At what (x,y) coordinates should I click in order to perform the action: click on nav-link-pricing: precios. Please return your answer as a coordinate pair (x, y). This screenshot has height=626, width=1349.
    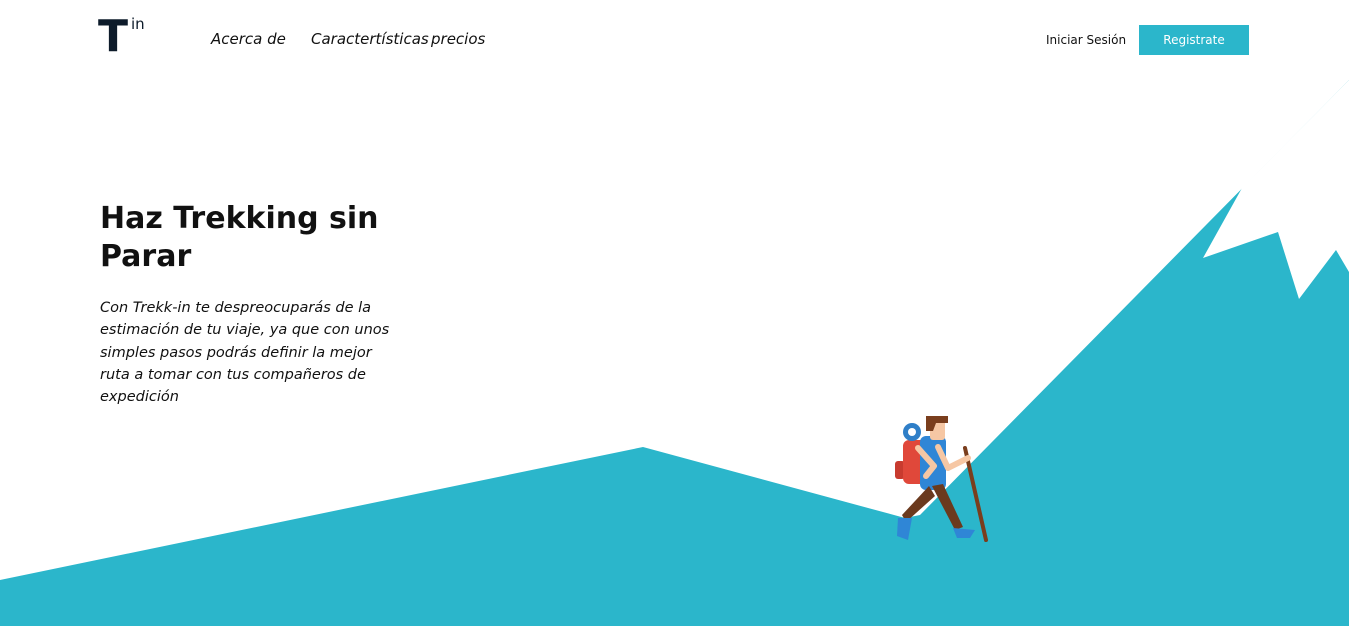
    Looking at the image, I should click on (458, 39).